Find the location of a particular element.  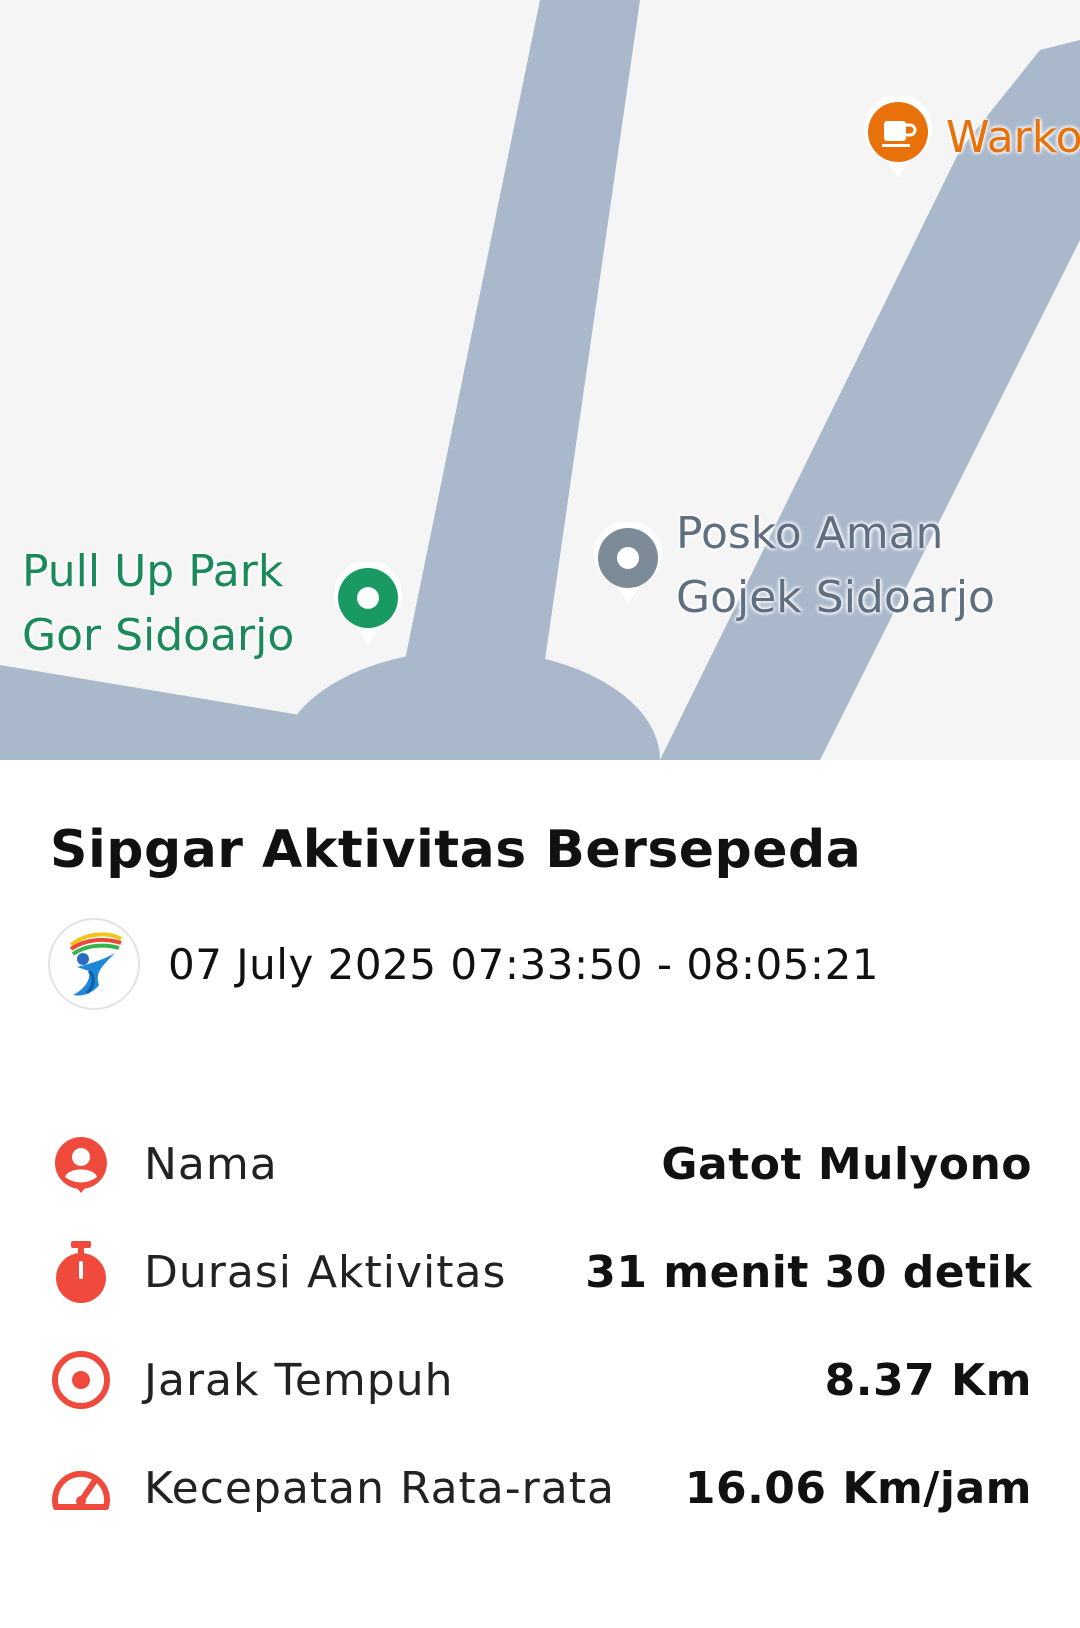

stat-row-nama: Nama Gatot Mulyono is located at coordinates (540, 1164).